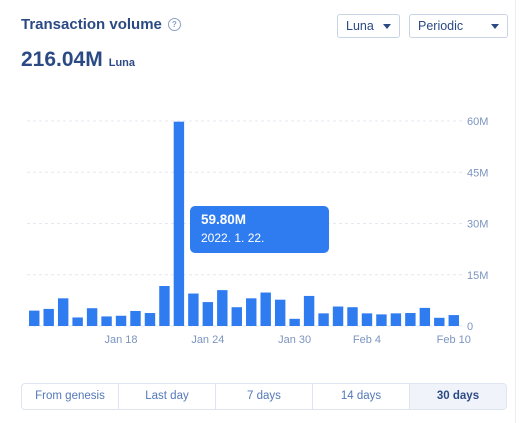  Describe the element at coordinates (179, 224) in the screenshot. I see `bar-highlighted` at that location.